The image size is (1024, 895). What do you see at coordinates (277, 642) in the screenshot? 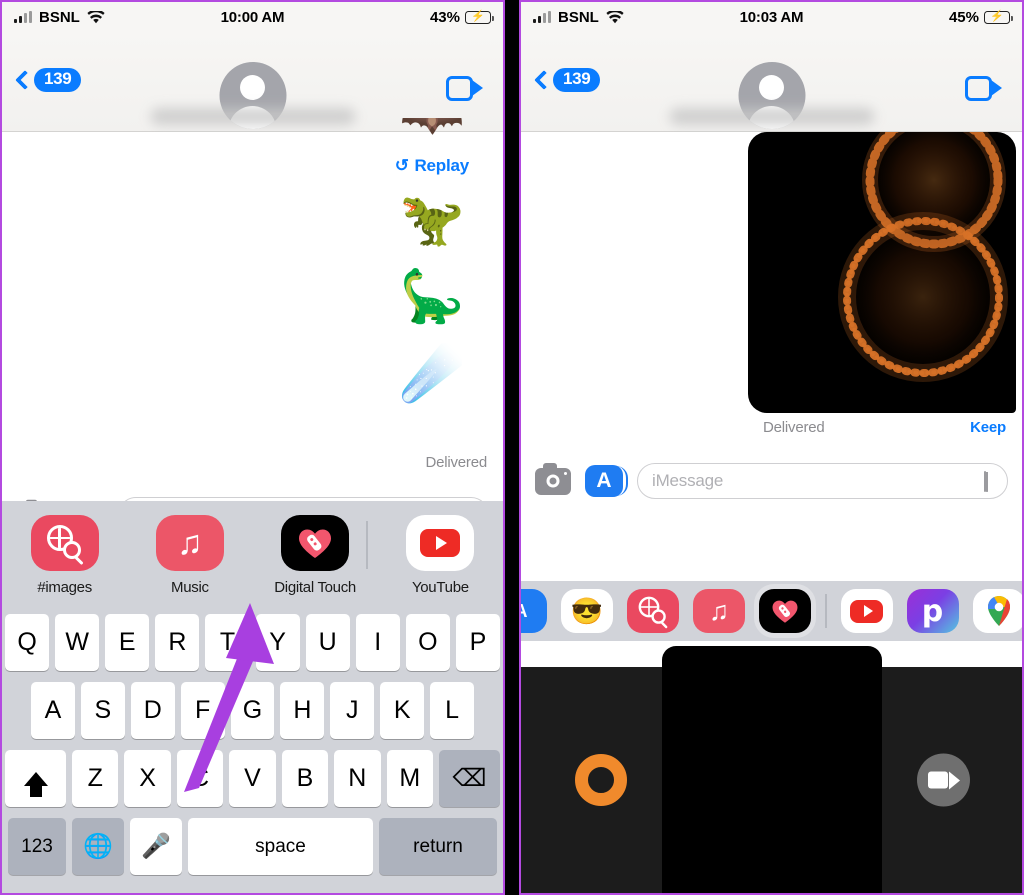
I see `key-y: Y` at bounding box center [277, 642].